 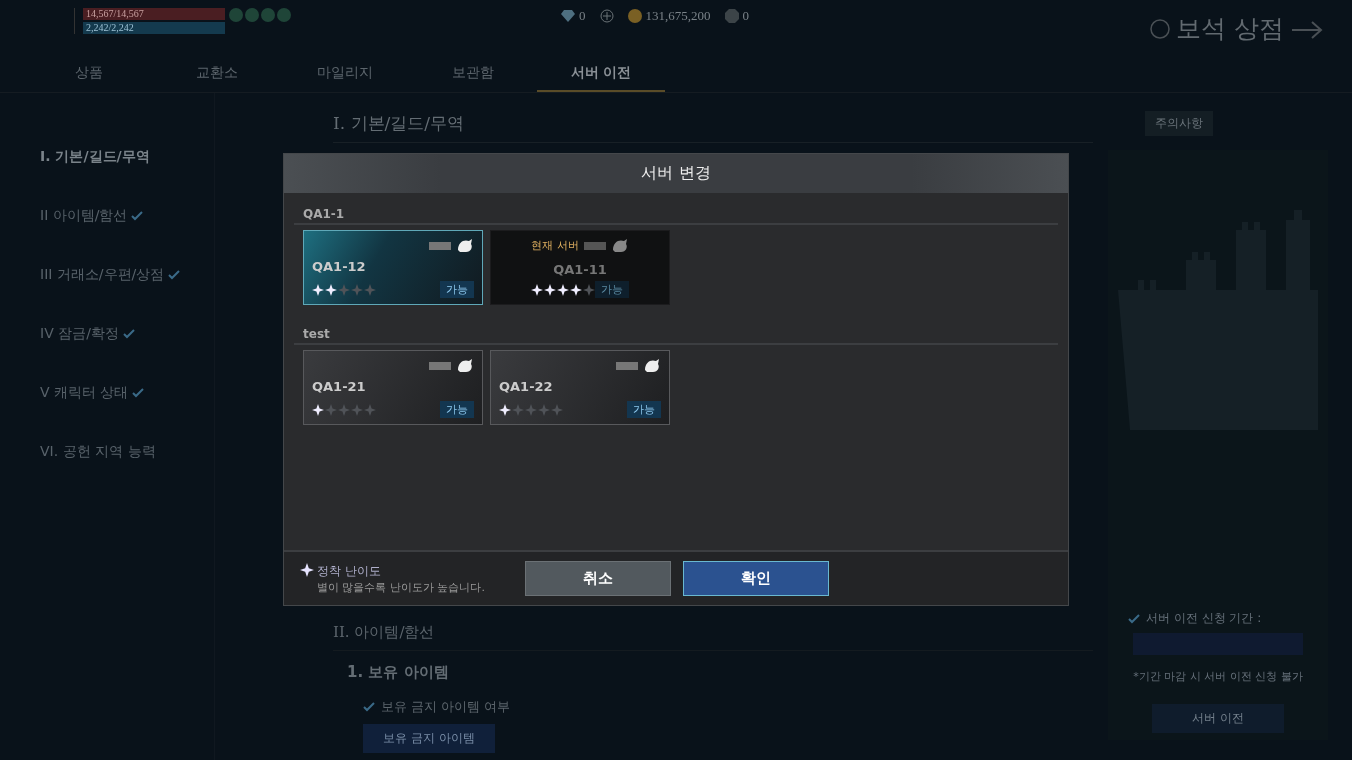 What do you see at coordinates (95, 156) in the screenshot?
I see `sidebar-item: I. 기본/길드/무역` at bounding box center [95, 156].